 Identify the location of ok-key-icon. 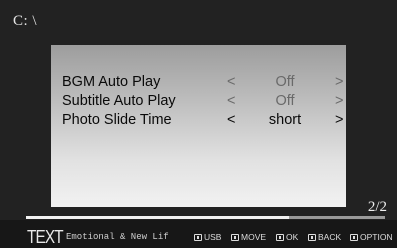
(280, 237).